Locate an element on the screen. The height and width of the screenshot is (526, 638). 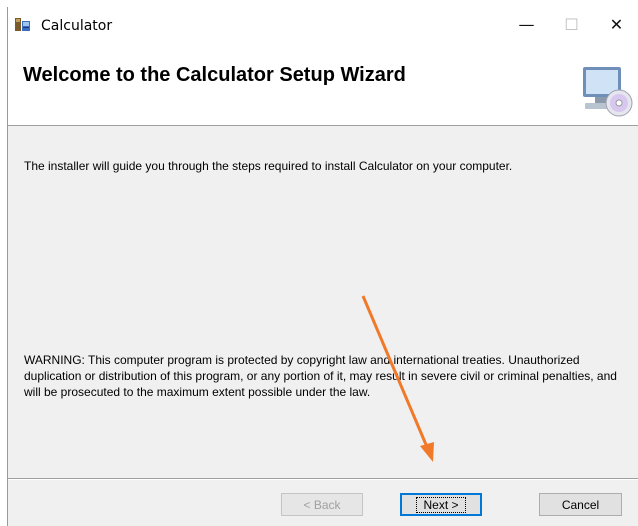
page-title: Welcome to the Calculator Setup Wizard is located at coordinates (214, 75).